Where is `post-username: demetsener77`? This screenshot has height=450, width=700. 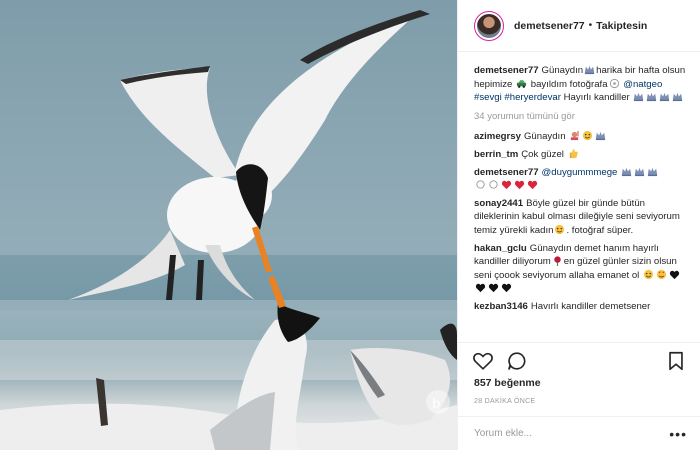 post-username: demetsener77 is located at coordinates (549, 26).